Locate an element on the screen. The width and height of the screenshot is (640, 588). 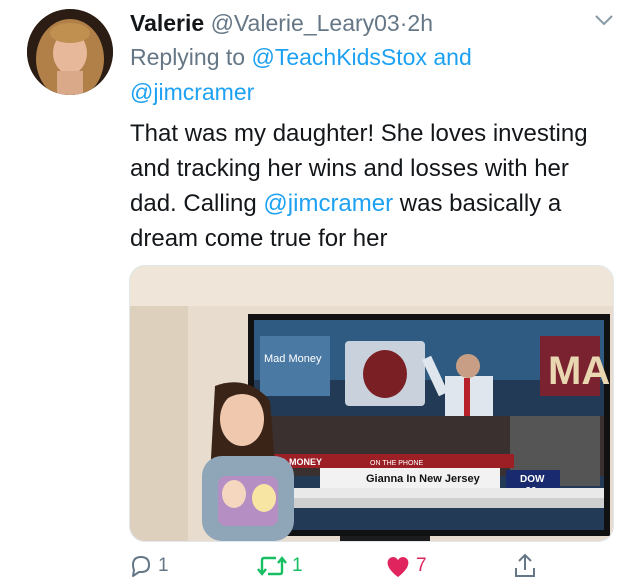
like-button: 7 is located at coordinates (405, 566).